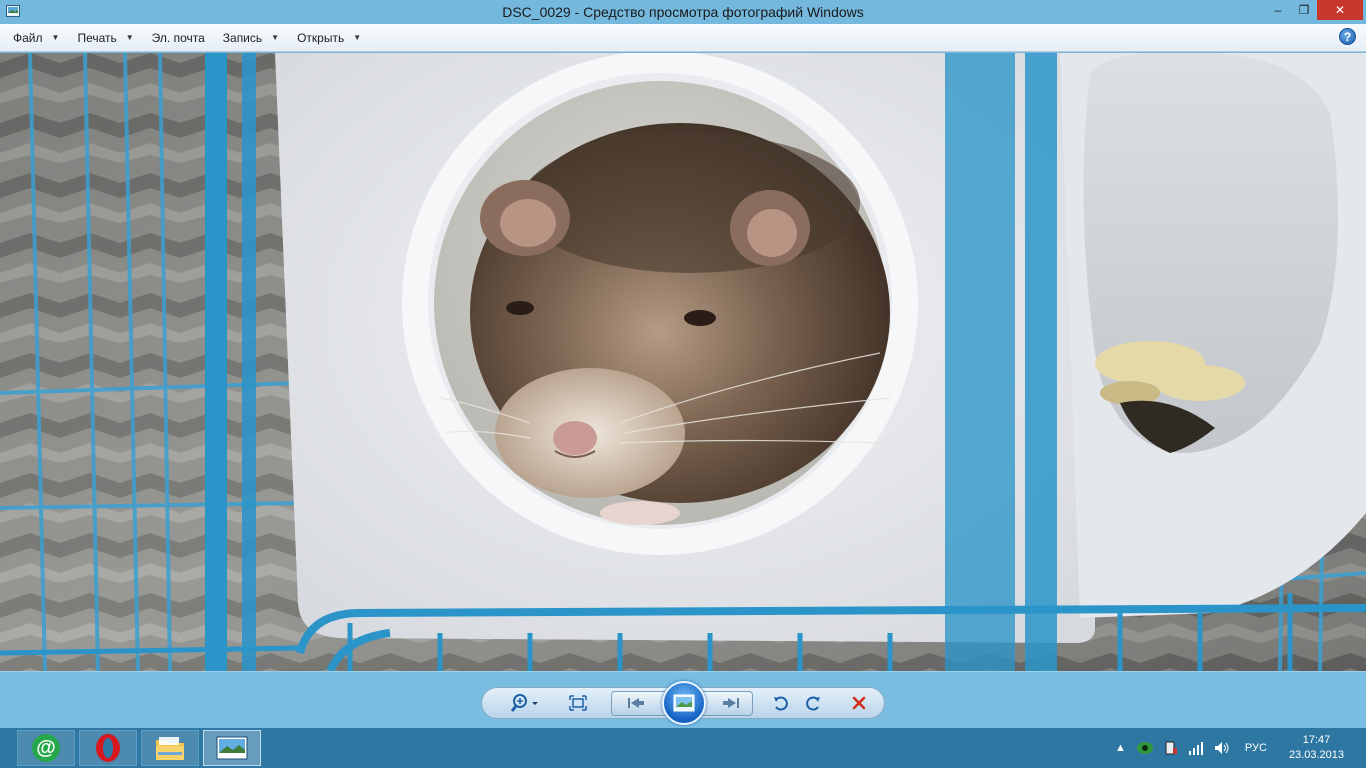 This screenshot has width=1366, height=768. I want to click on menu-email: Эл. почта, so click(178, 38).